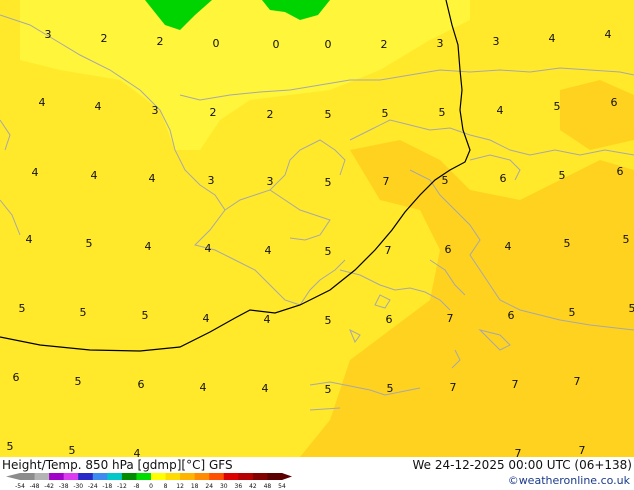 This screenshot has width=634, height=490. Describe the element at coordinates (136, 486) in the screenshot. I see `legend-tick-label: -8` at that location.